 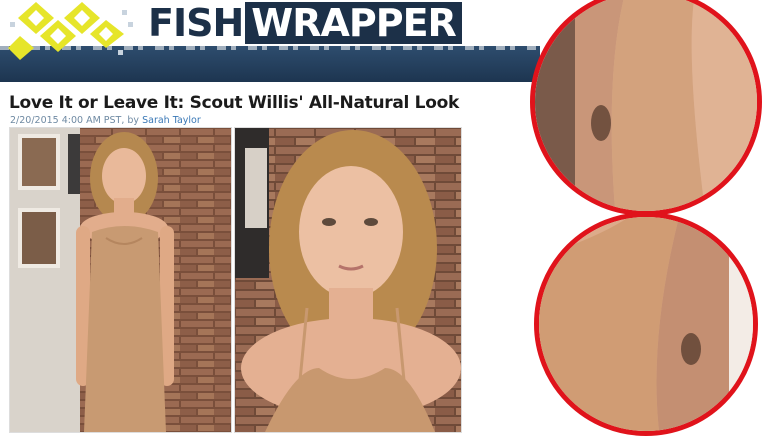 What do you see at coordinates (171, 120) in the screenshot?
I see `author-link: Sarah Taylor` at bounding box center [171, 120].